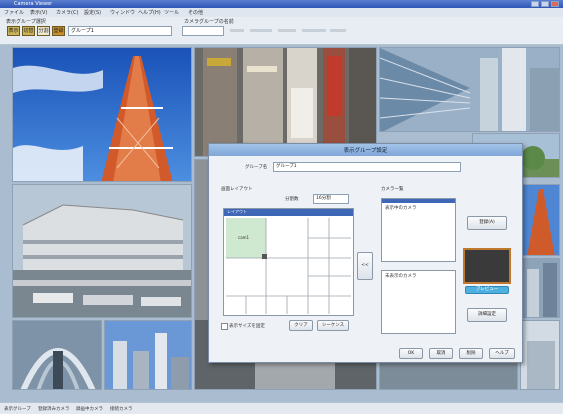  I want to click on toolbar: 表示グループ選択 表示 切替 分割 登録 グループ1 カメラグループの名前, so click(281, 31).